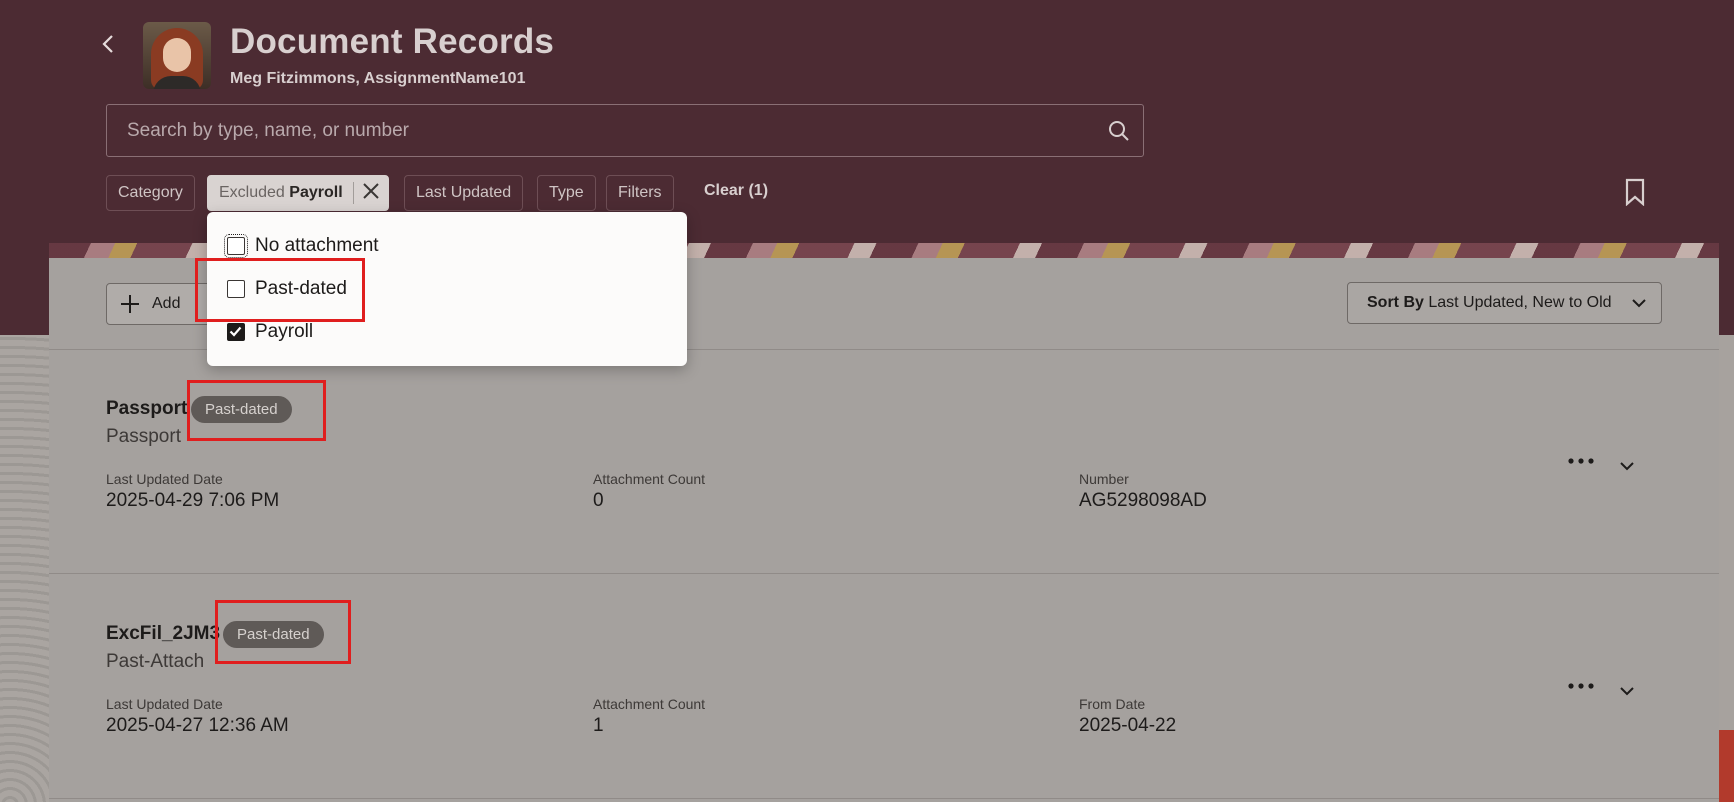  I want to click on page-subtitle: Meg Fitzimmons, AssignmentName101, so click(378, 78).